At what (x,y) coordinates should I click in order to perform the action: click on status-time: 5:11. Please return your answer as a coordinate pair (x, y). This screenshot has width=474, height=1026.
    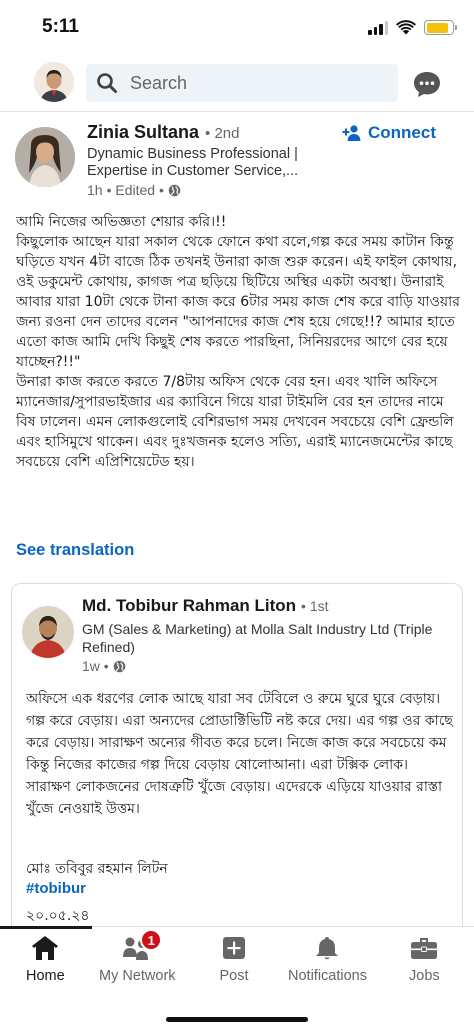
    Looking at the image, I should click on (60, 26).